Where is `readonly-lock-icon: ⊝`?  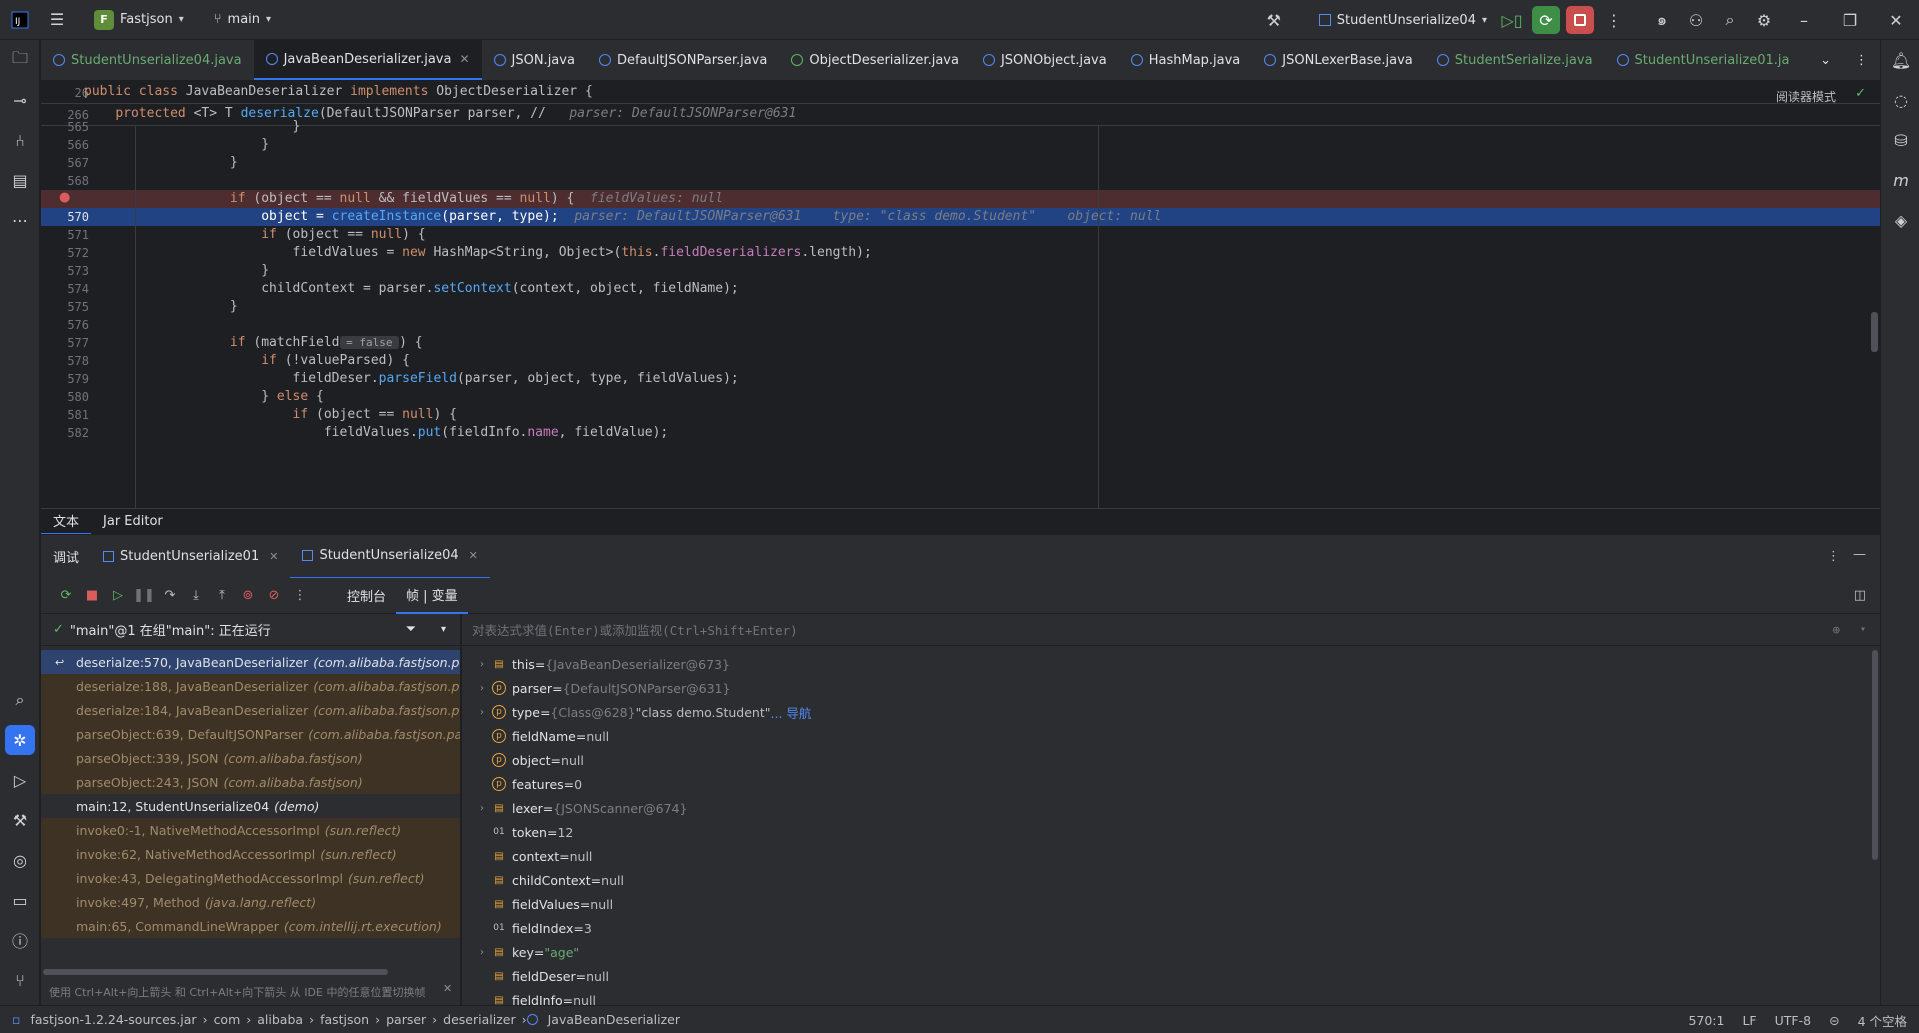 readonly-lock-icon: ⊝ is located at coordinates (1834, 1020).